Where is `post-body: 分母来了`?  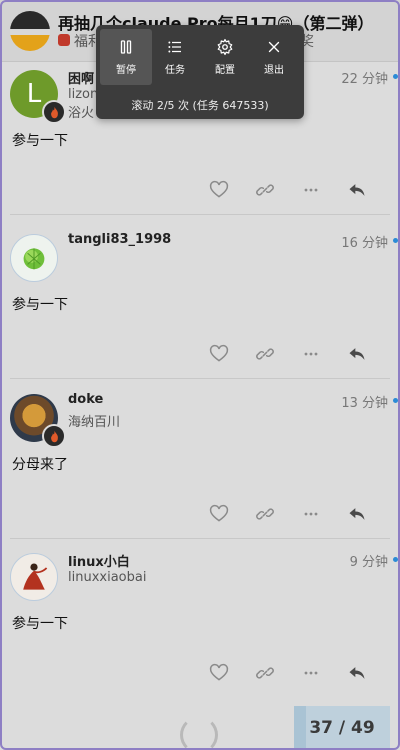 post-body: 分母来了 is located at coordinates (40, 465).